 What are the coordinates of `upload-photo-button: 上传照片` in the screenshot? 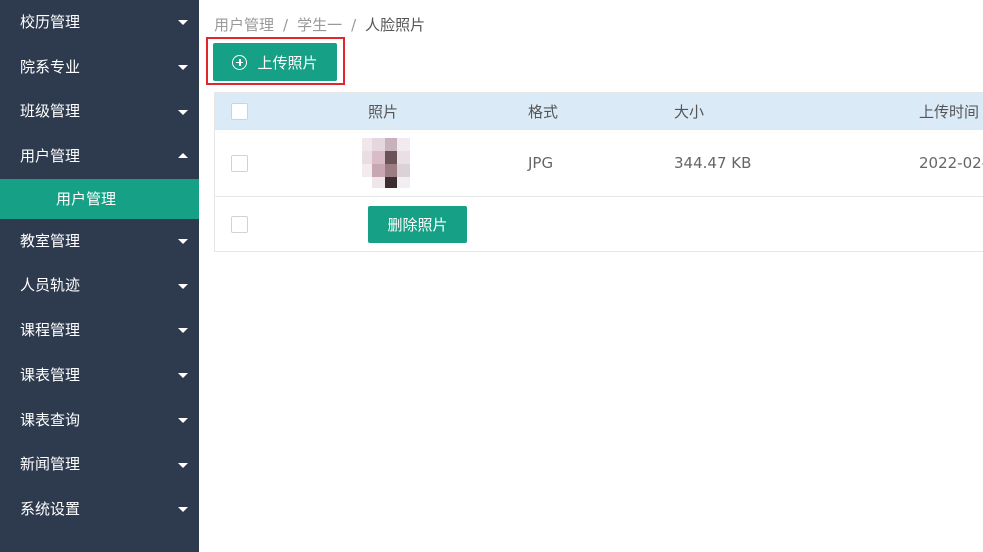 It's located at (275, 62).